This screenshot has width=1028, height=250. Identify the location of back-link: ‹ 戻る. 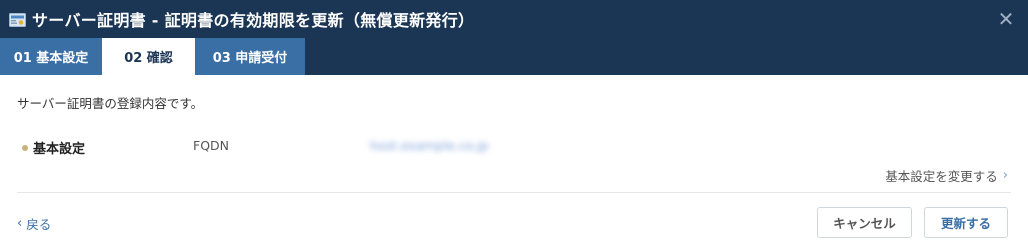
(34, 223).